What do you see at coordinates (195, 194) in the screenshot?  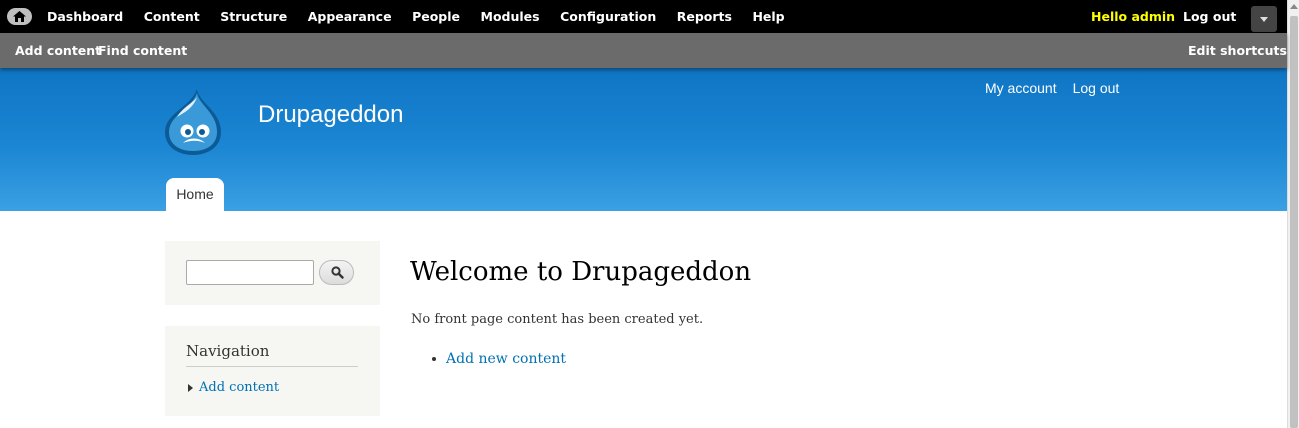 I see `tab-home: Home` at bounding box center [195, 194].